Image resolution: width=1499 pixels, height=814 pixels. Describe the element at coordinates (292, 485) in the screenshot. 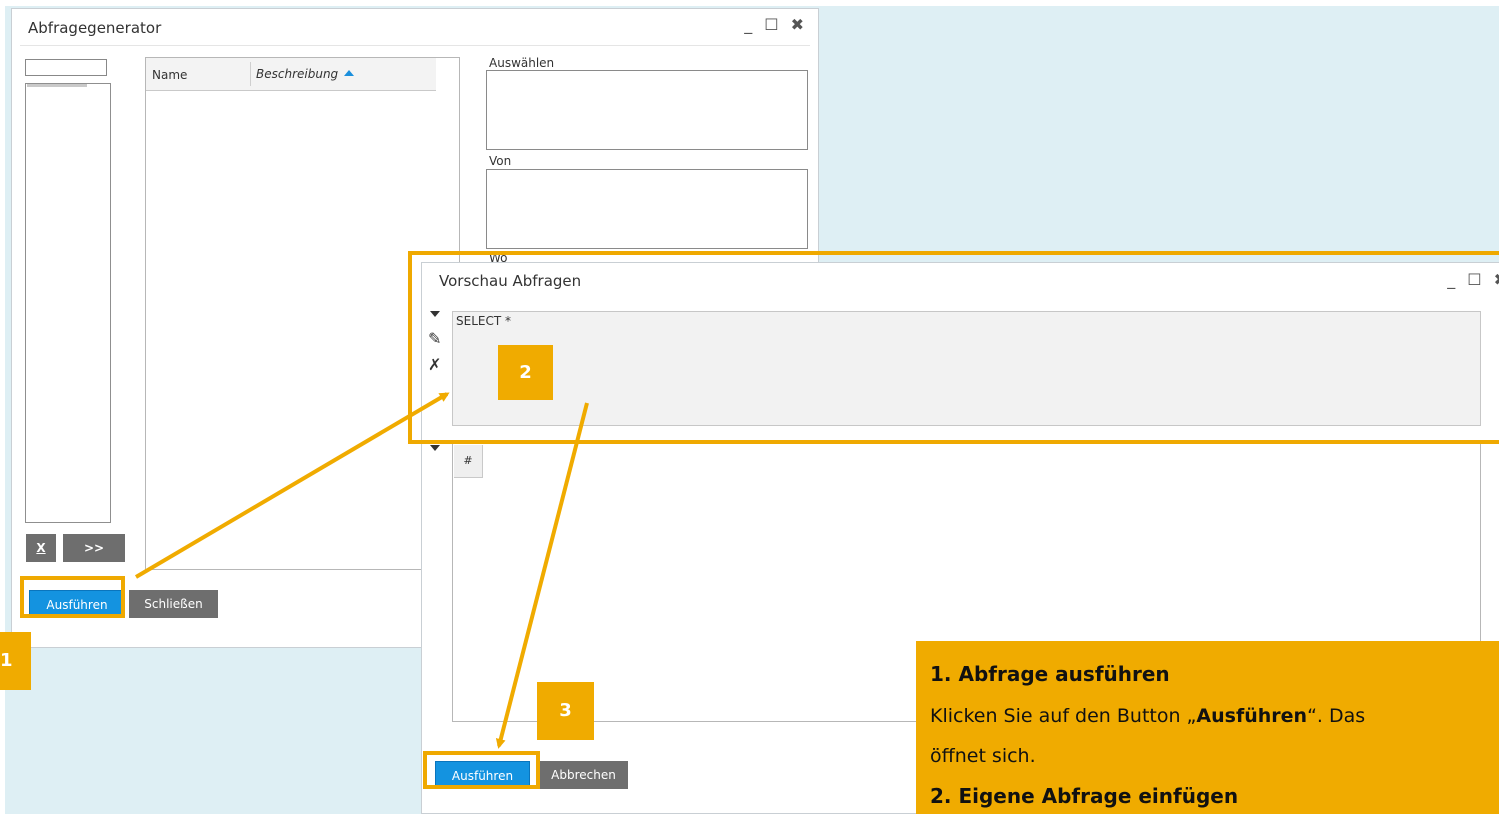

I see `arrow-to-sql` at that location.